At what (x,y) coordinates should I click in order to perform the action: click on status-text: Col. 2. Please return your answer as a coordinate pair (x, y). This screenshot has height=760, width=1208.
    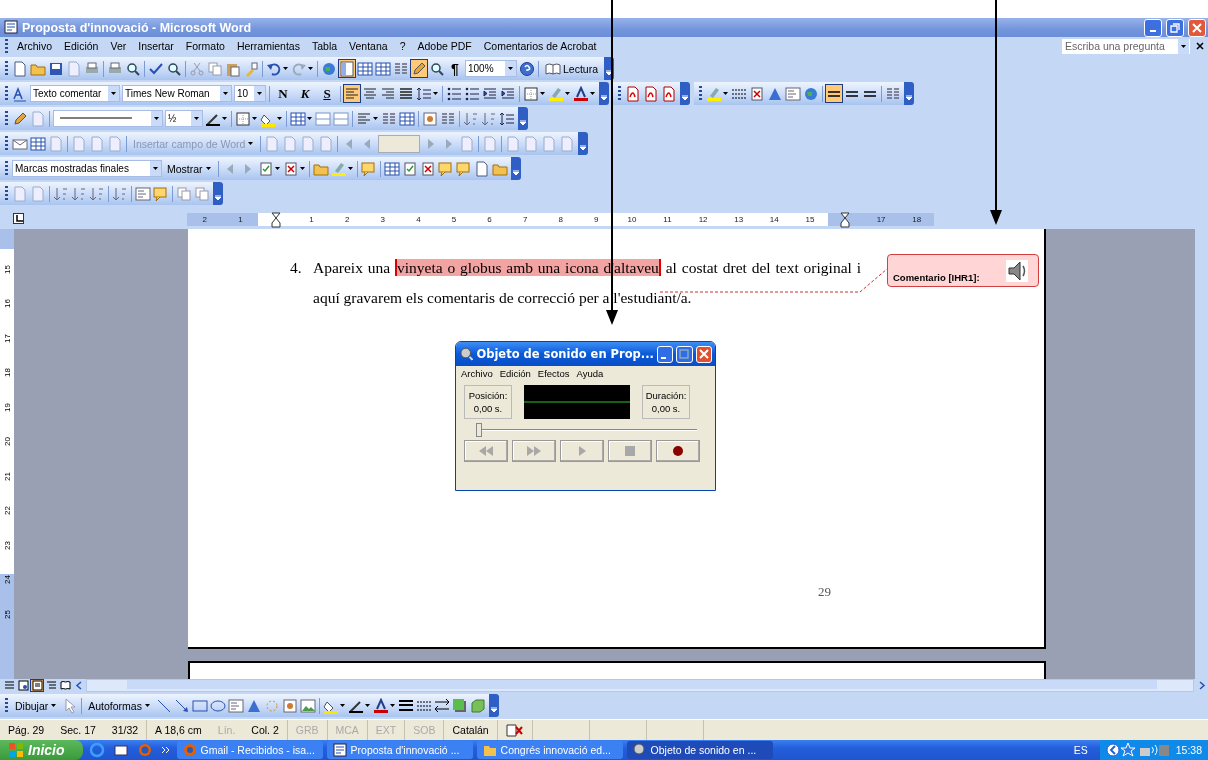
    Looking at the image, I should click on (265, 730).